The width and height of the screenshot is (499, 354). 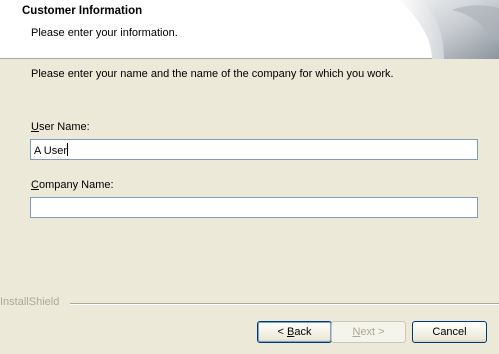 I want to click on company-name-label: Company Name:, so click(x=72, y=185).